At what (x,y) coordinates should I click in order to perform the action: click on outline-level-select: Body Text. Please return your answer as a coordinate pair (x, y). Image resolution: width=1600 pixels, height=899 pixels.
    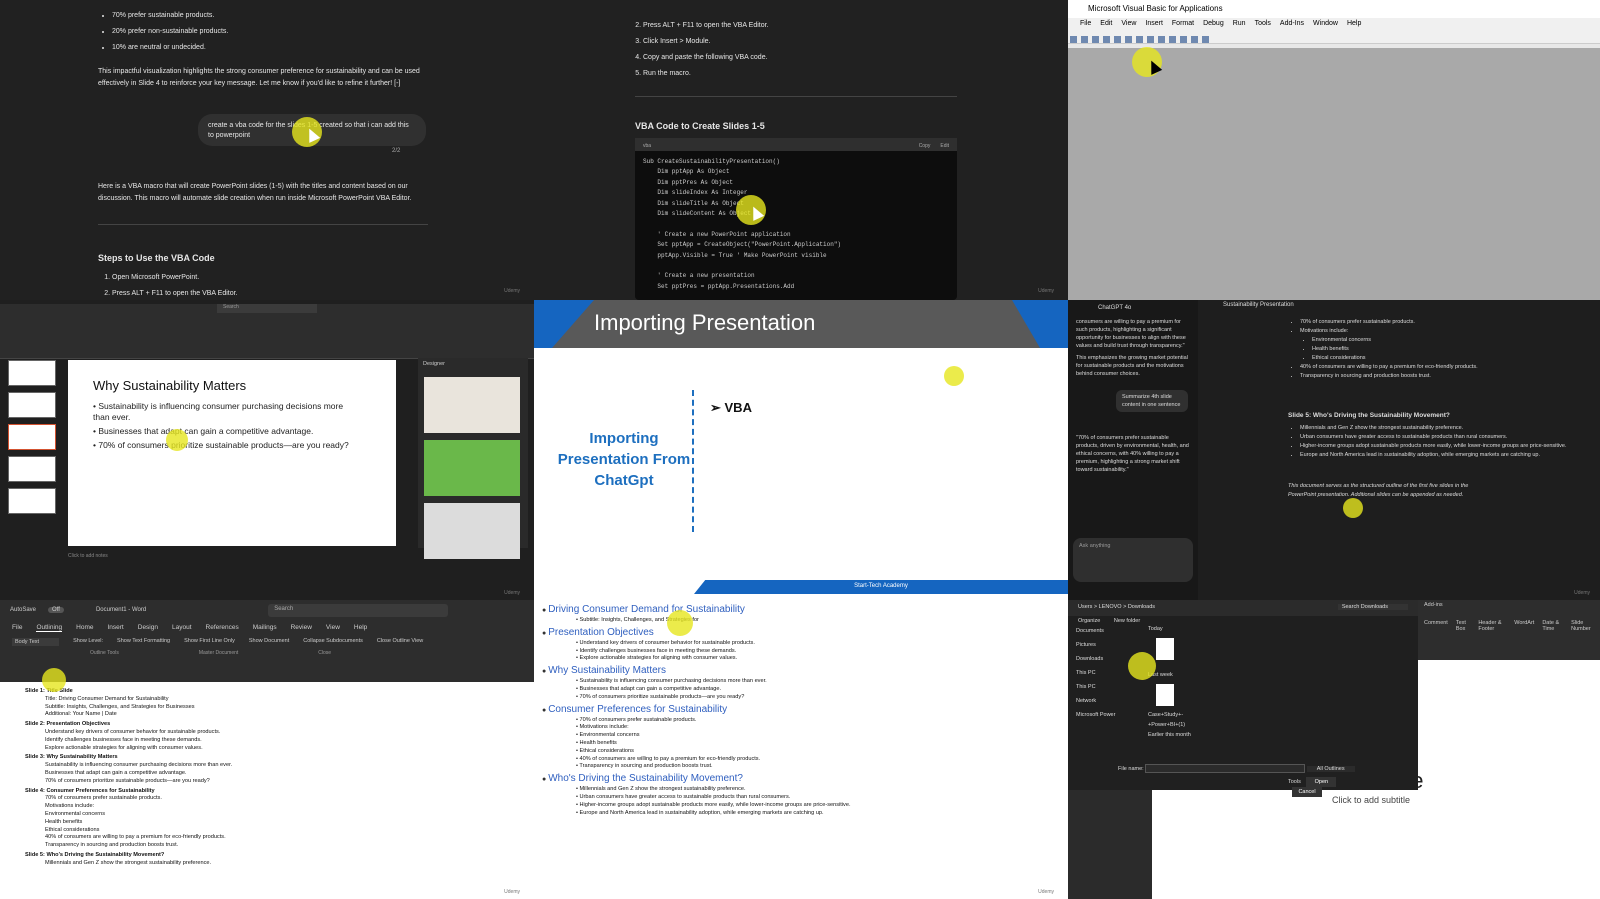
    Looking at the image, I should click on (36, 642).